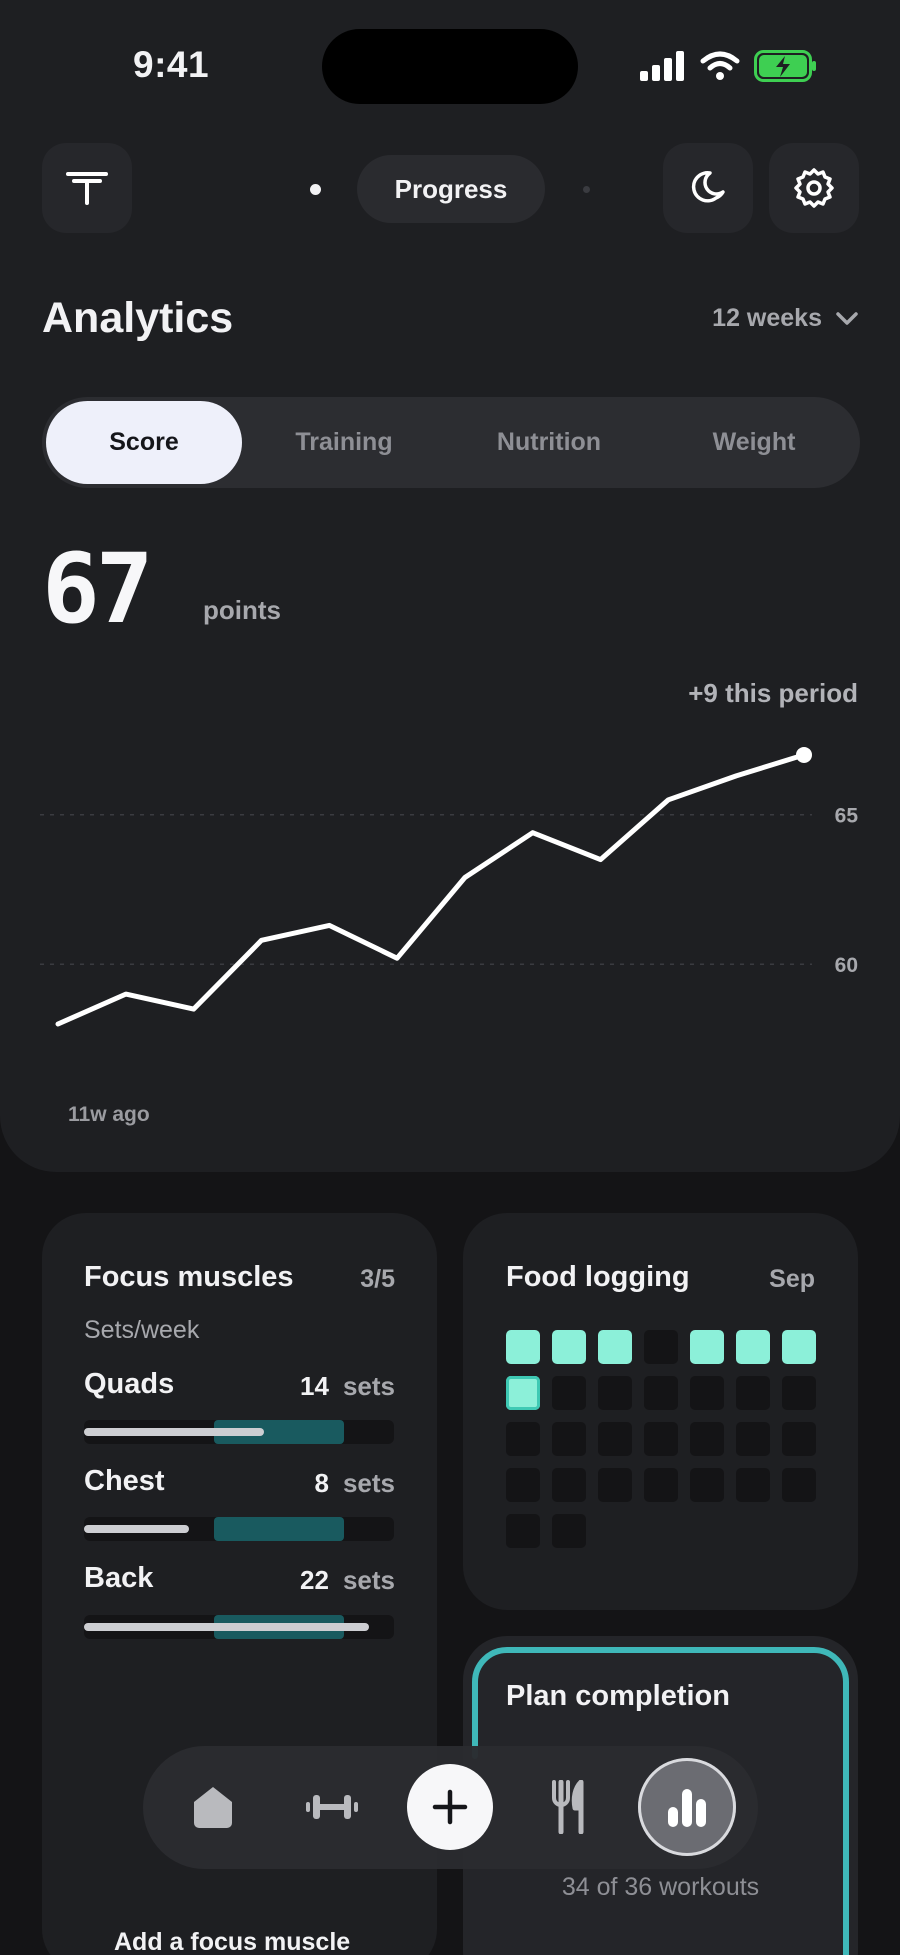 The height and width of the screenshot is (1955, 900). I want to click on dynamic-island, so click(450, 66).